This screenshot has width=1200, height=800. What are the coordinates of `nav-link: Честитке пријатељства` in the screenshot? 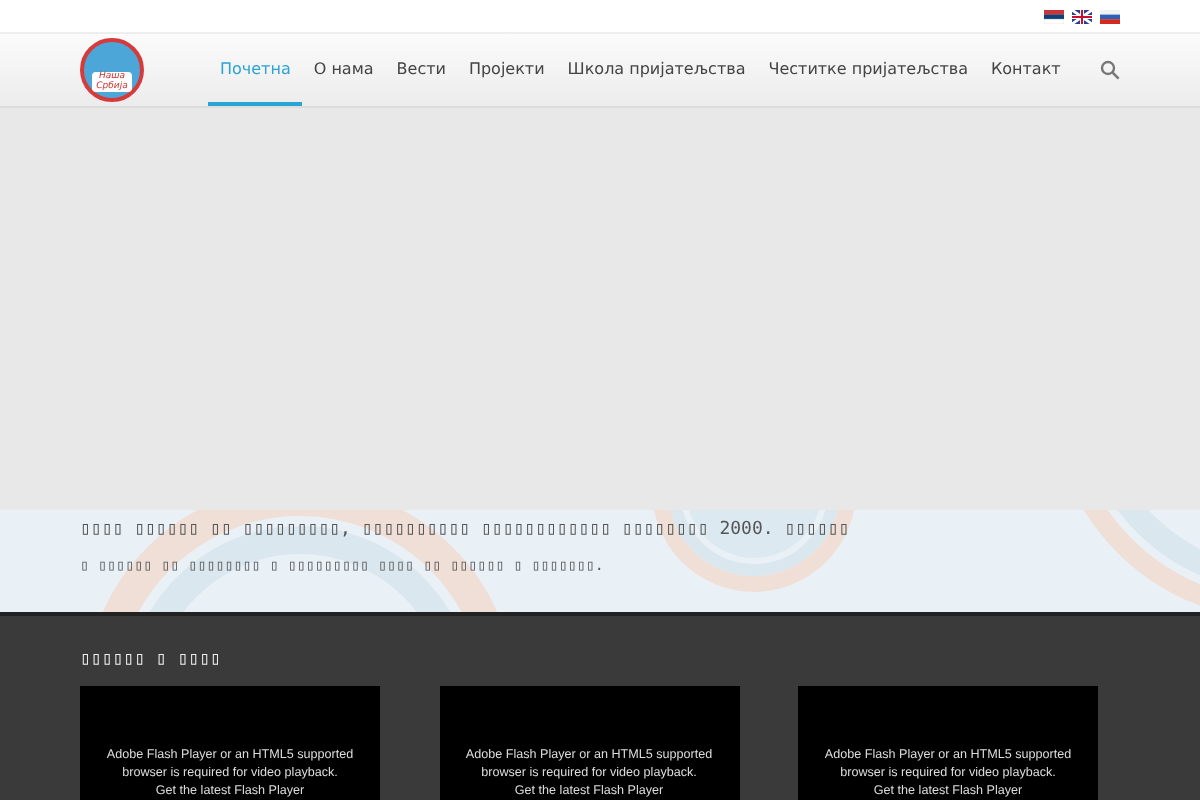 It's located at (868, 70).